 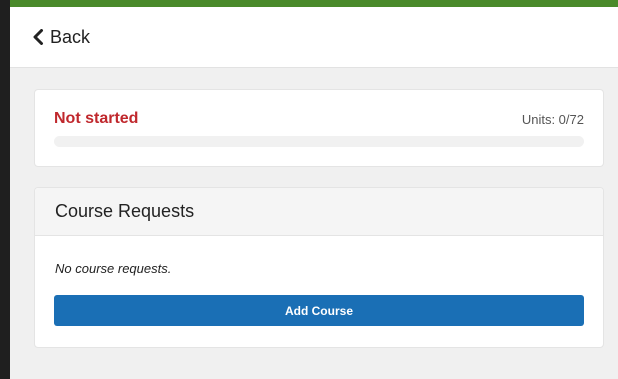 What do you see at coordinates (96, 118) in the screenshot?
I see `status-label: Not started` at bounding box center [96, 118].